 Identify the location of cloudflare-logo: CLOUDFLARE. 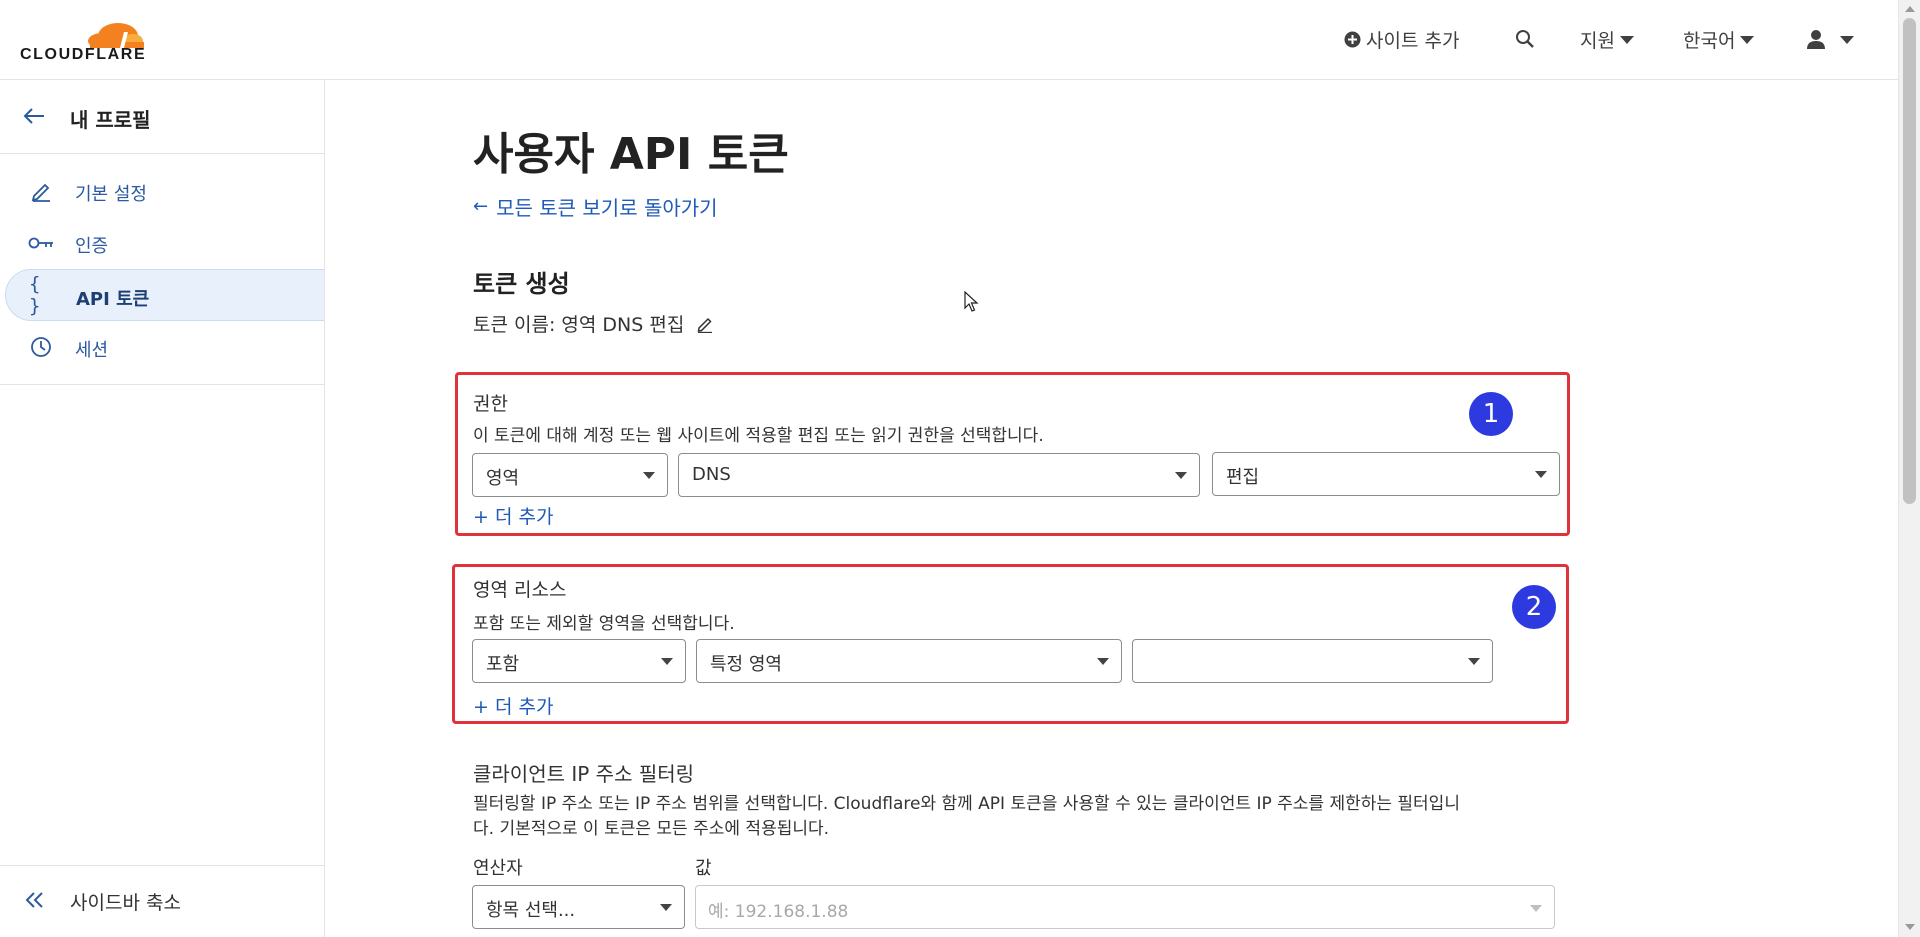
(90, 40).